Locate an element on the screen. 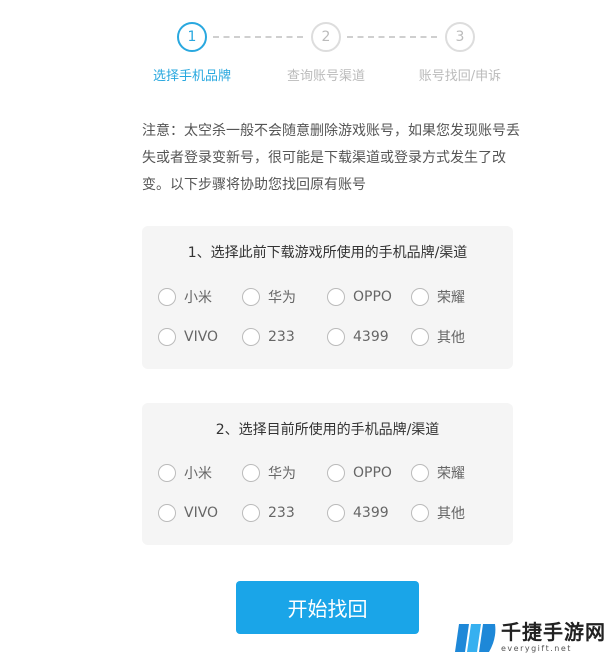  q2-option-233: 233 is located at coordinates (268, 513).